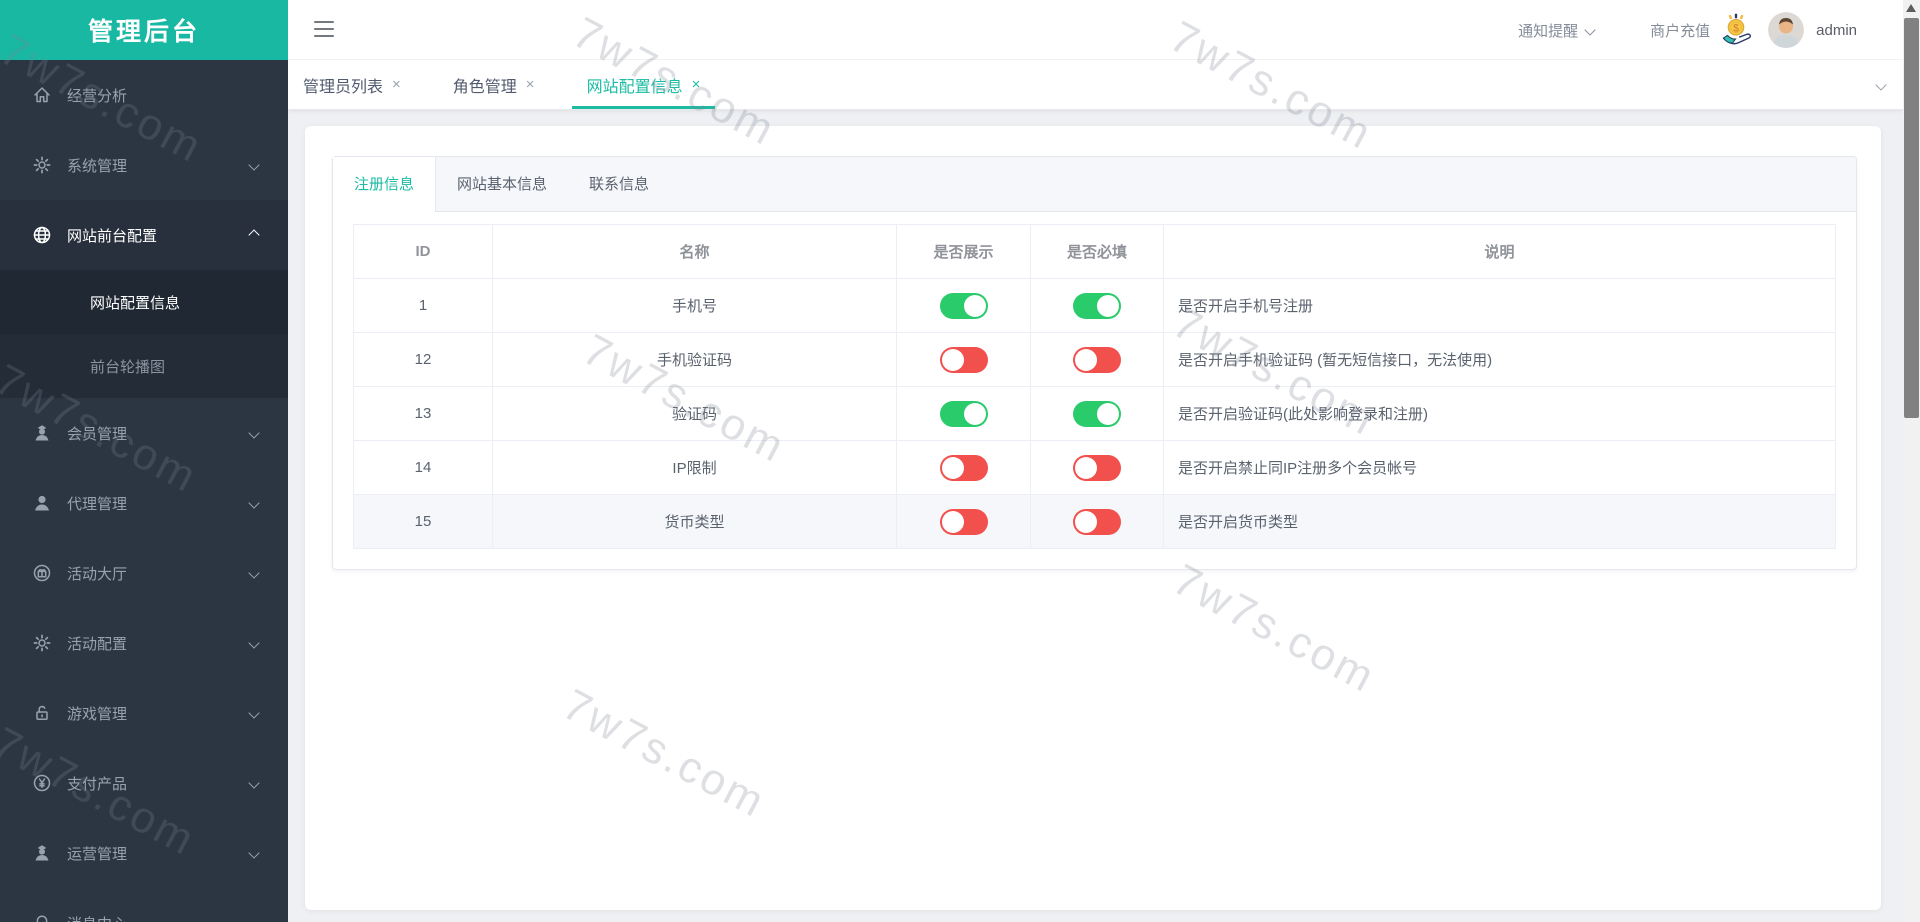  What do you see at coordinates (42, 713) in the screenshot?
I see `unlock-icon` at bounding box center [42, 713].